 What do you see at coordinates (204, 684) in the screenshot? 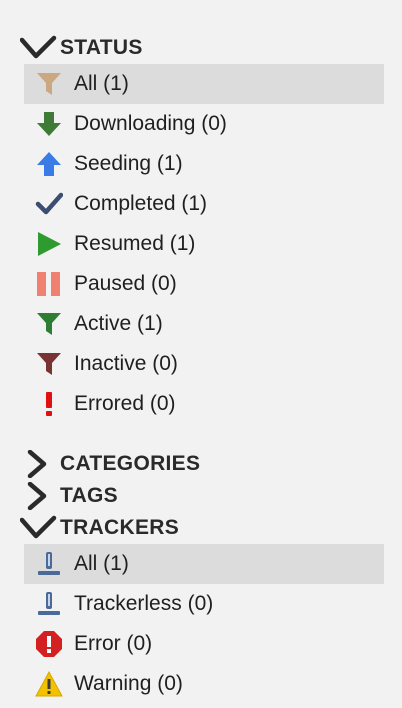
I see `trackers-item-warning: Warning (0)` at bounding box center [204, 684].